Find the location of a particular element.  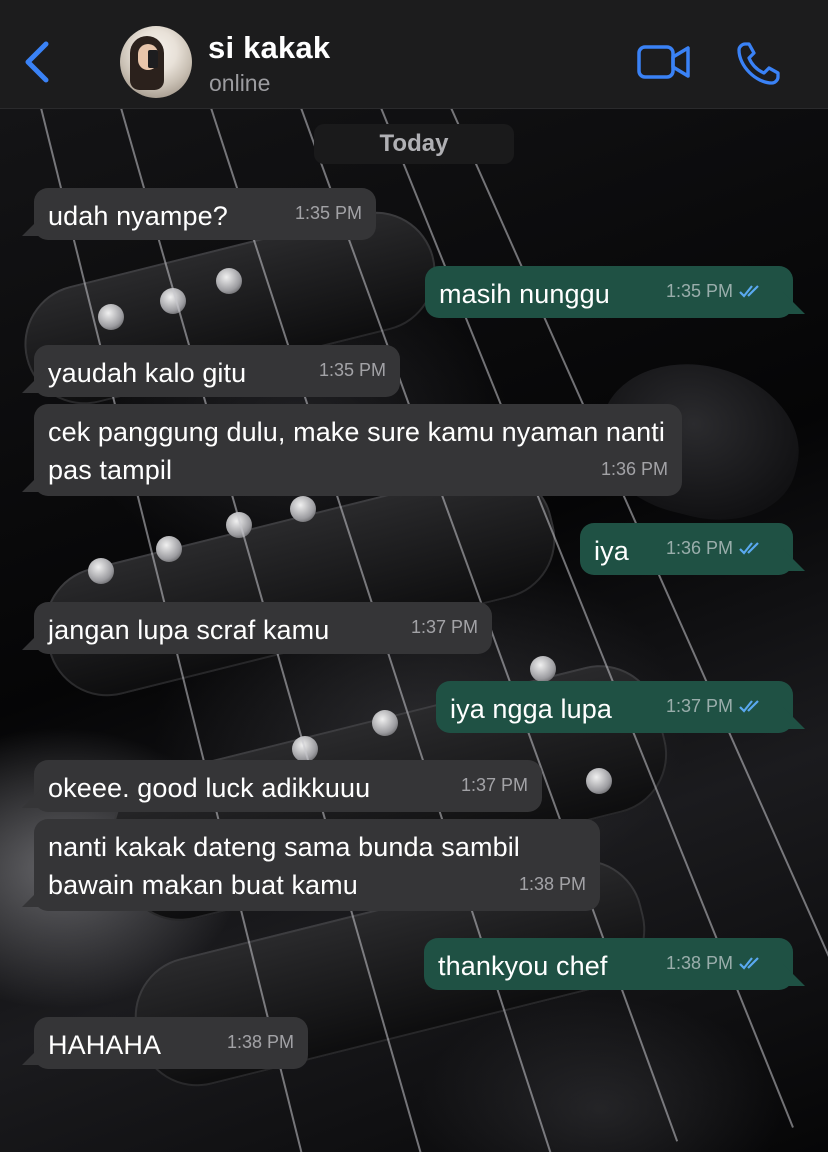

message-outgoing: iya ngga lupa 1:37 PM is located at coordinates (614, 707).